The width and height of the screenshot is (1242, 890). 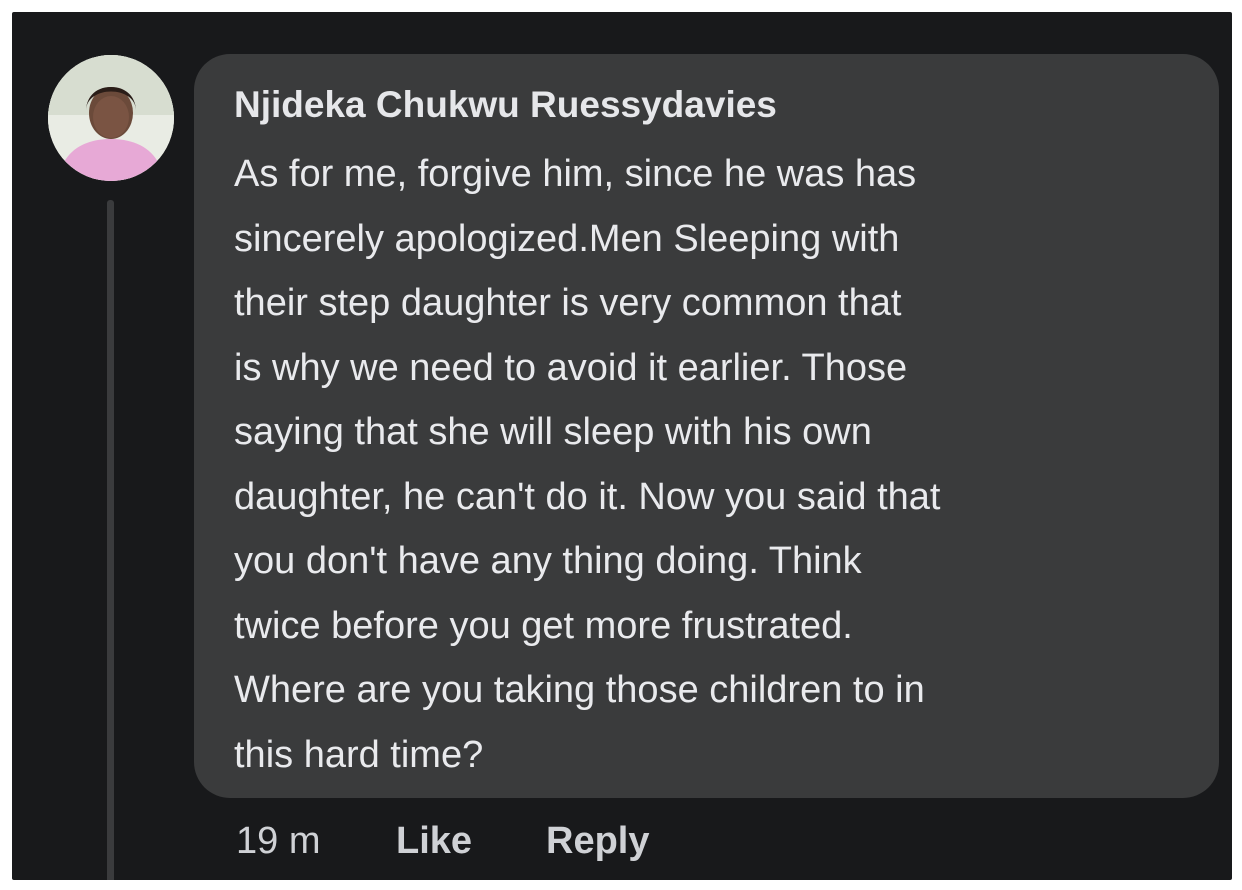 I want to click on avatar, so click(x=111, y=118).